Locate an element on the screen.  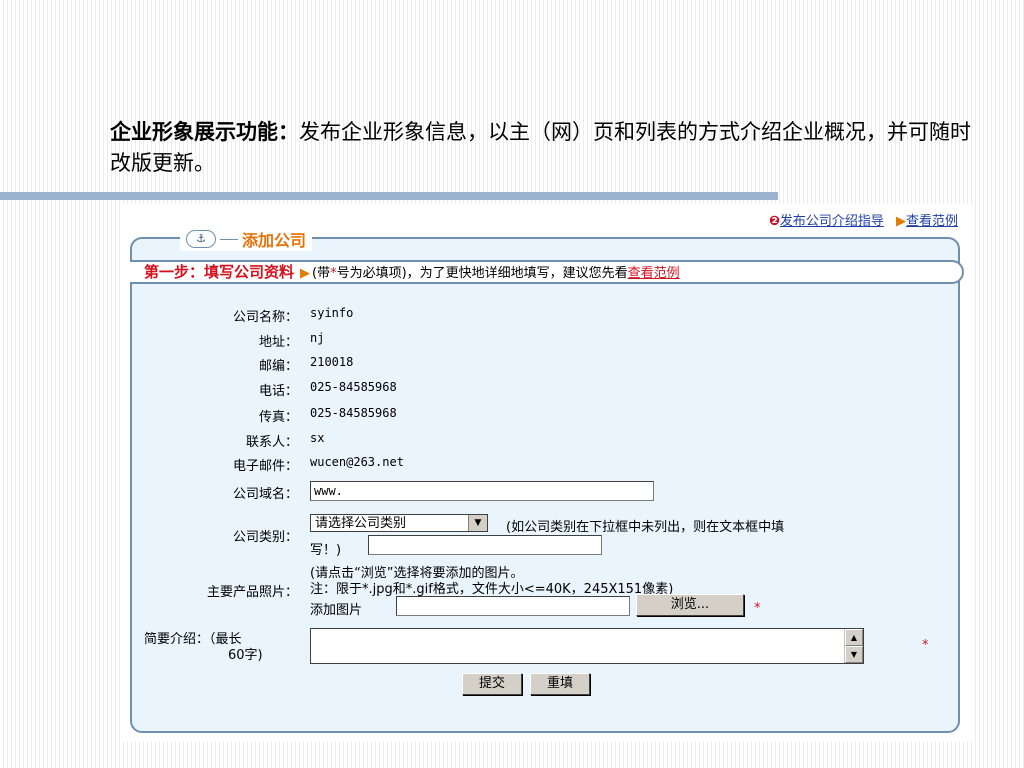
field-label: 联系人： is located at coordinates (271, 442).